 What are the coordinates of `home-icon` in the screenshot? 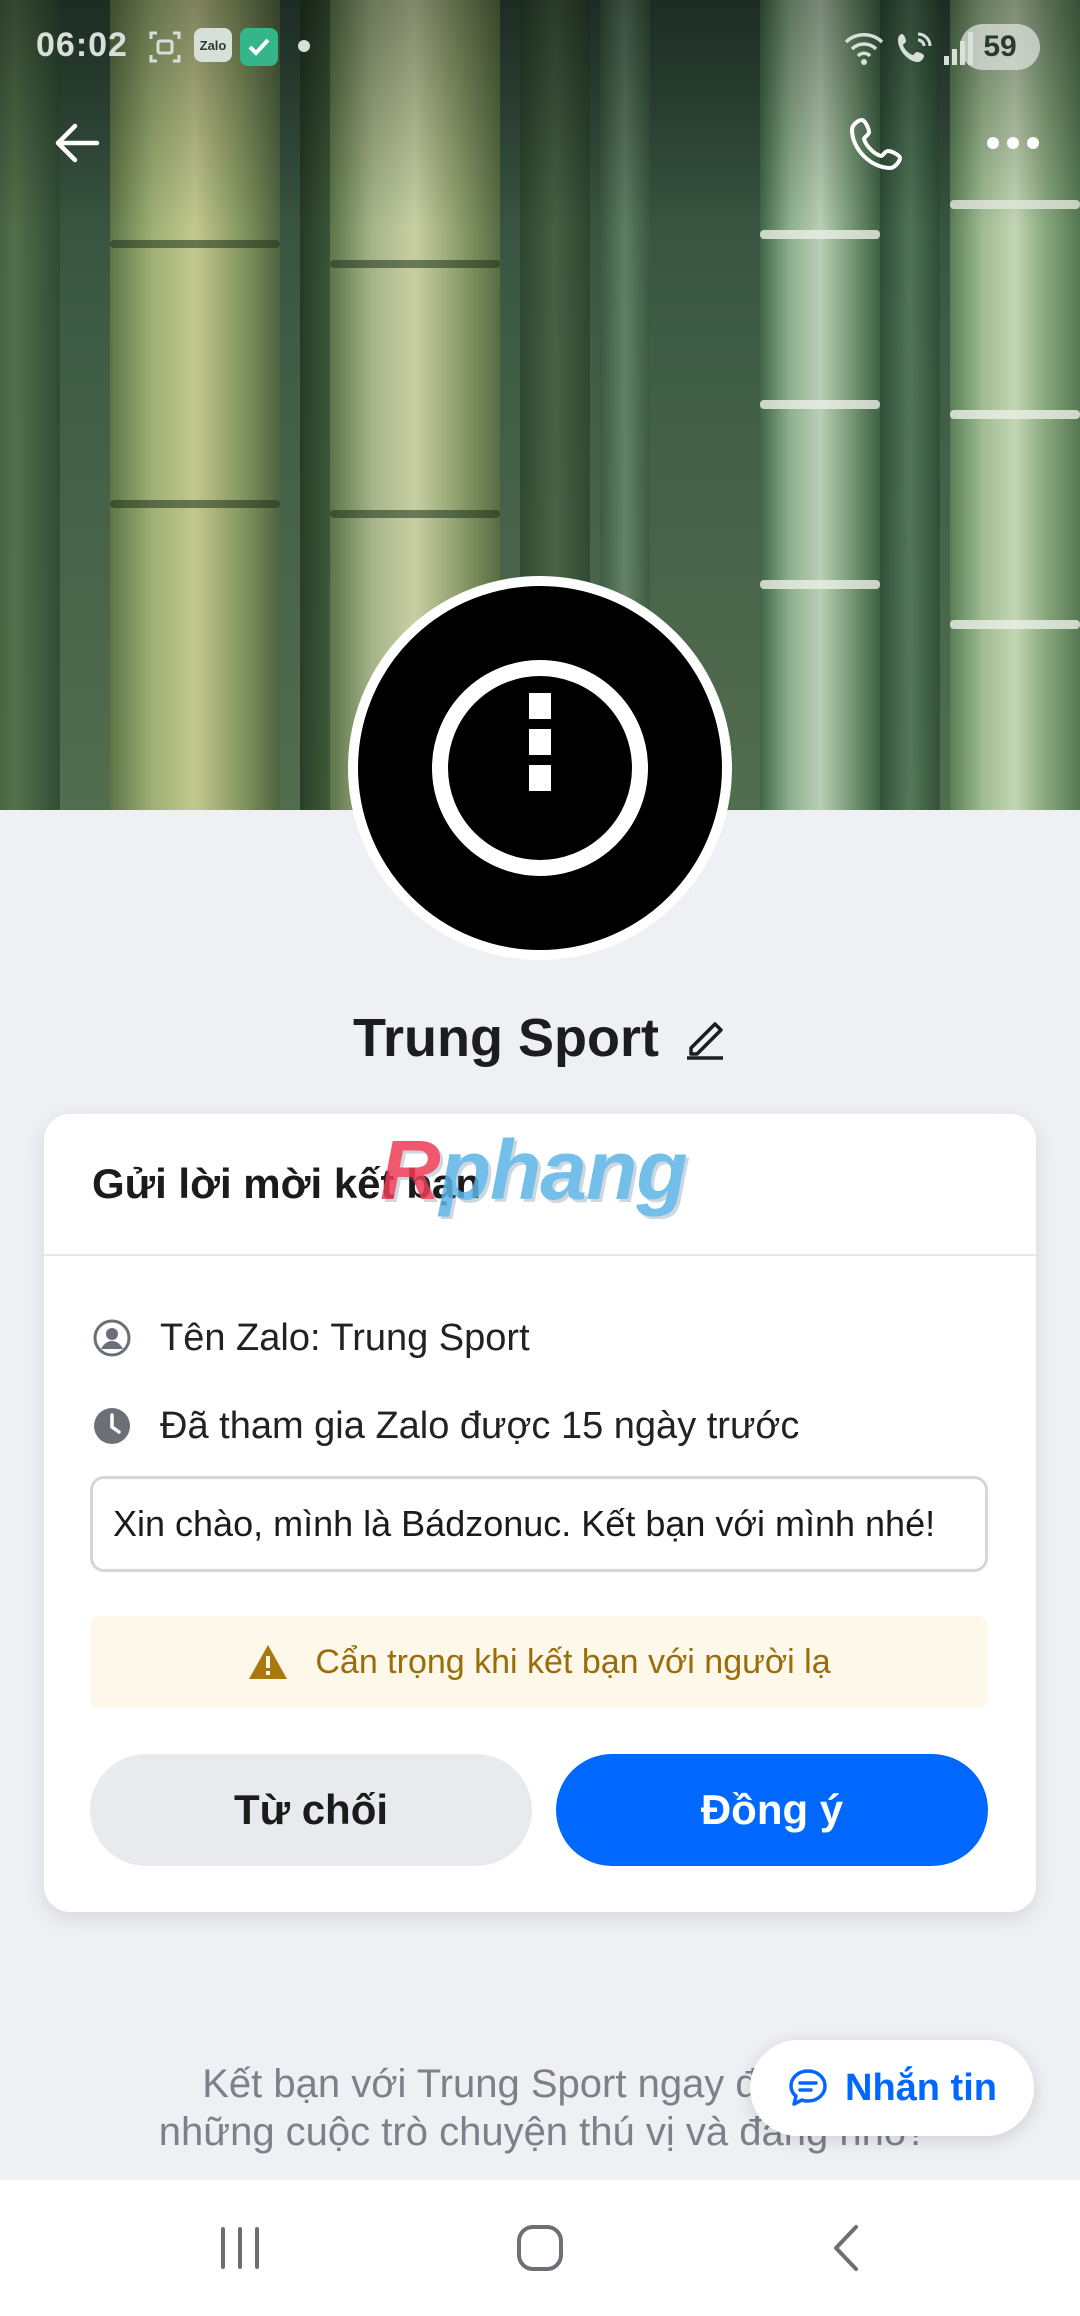 It's located at (540, 2248).